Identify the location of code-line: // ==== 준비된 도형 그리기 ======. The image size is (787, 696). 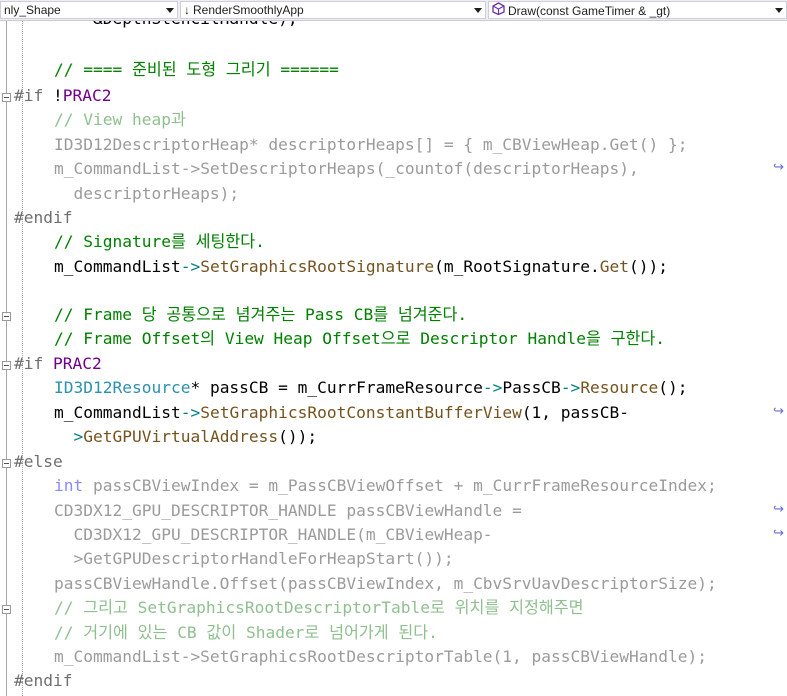
(196, 70).